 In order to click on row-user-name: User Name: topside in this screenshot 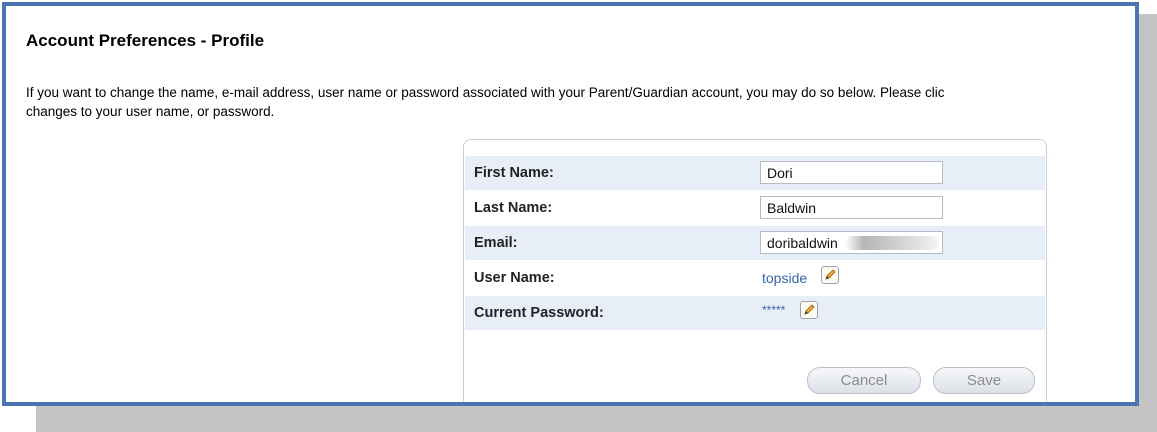, I will do `click(755, 278)`.